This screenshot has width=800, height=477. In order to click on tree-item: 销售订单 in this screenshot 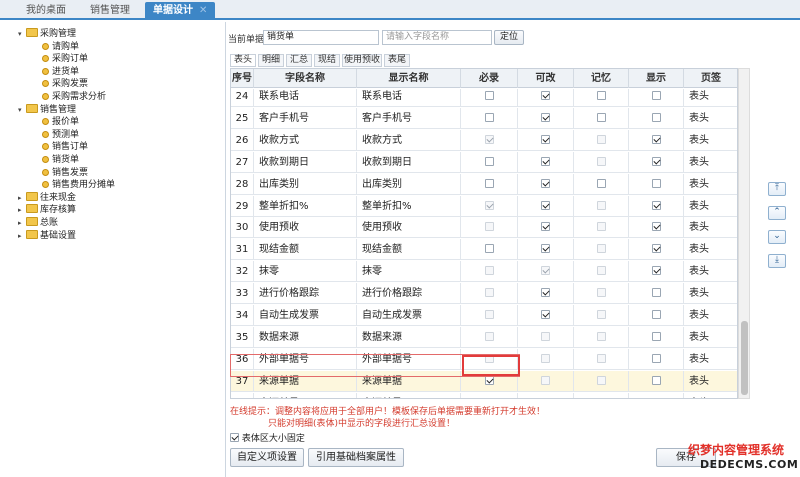, I will do `click(65, 147)`.